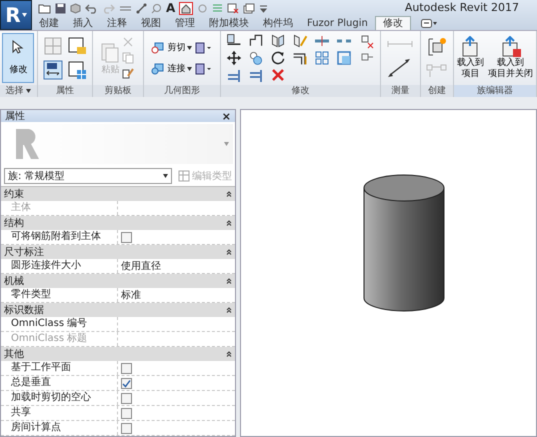 This screenshot has height=437, width=537. What do you see at coordinates (249, 8) in the screenshot?
I see `windows-icon` at bounding box center [249, 8].